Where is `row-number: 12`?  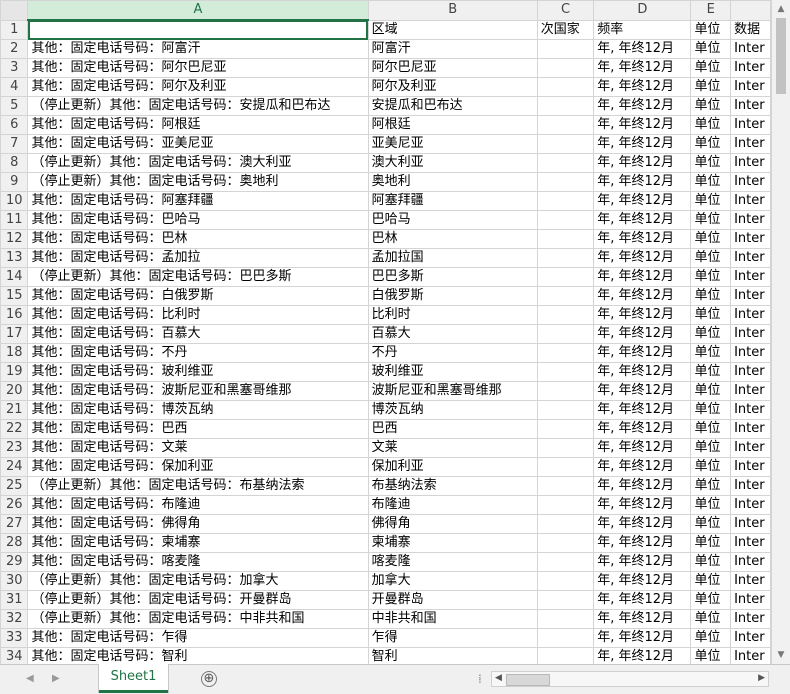
row-number: 12 is located at coordinates (14, 239).